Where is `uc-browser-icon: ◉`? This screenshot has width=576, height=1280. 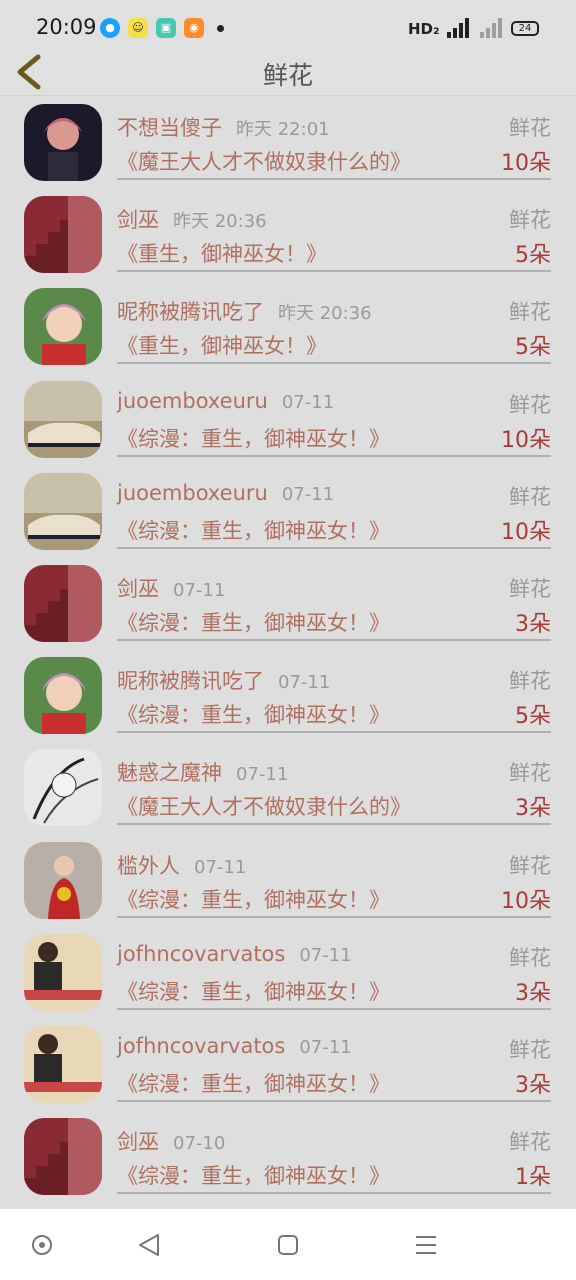
uc-browser-icon: ◉ is located at coordinates (194, 28).